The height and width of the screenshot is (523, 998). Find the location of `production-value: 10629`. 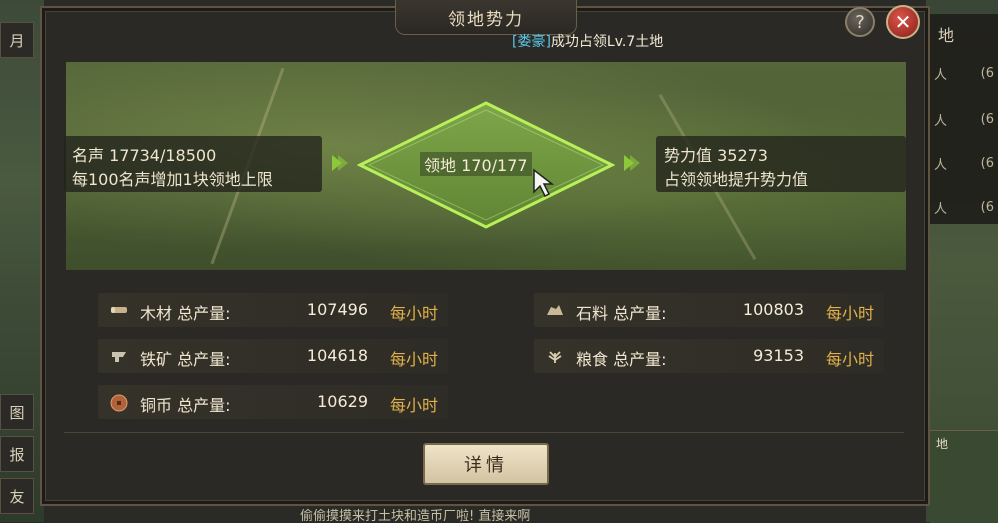

production-value: 10629 is located at coordinates (342, 401).